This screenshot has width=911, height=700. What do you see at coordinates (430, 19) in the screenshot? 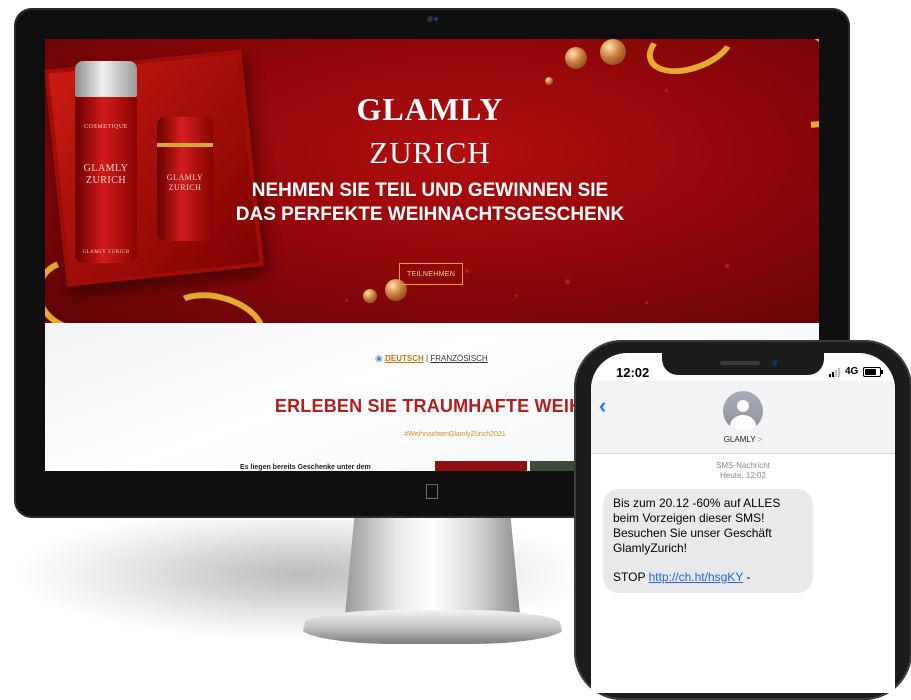
I see `webcam-icon` at bounding box center [430, 19].